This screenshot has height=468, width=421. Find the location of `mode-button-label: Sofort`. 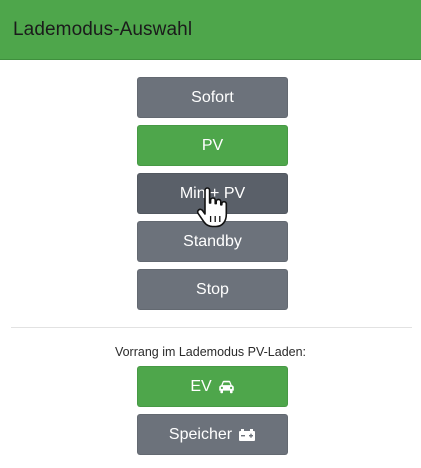

mode-button-label: Sofort is located at coordinates (212, 97).